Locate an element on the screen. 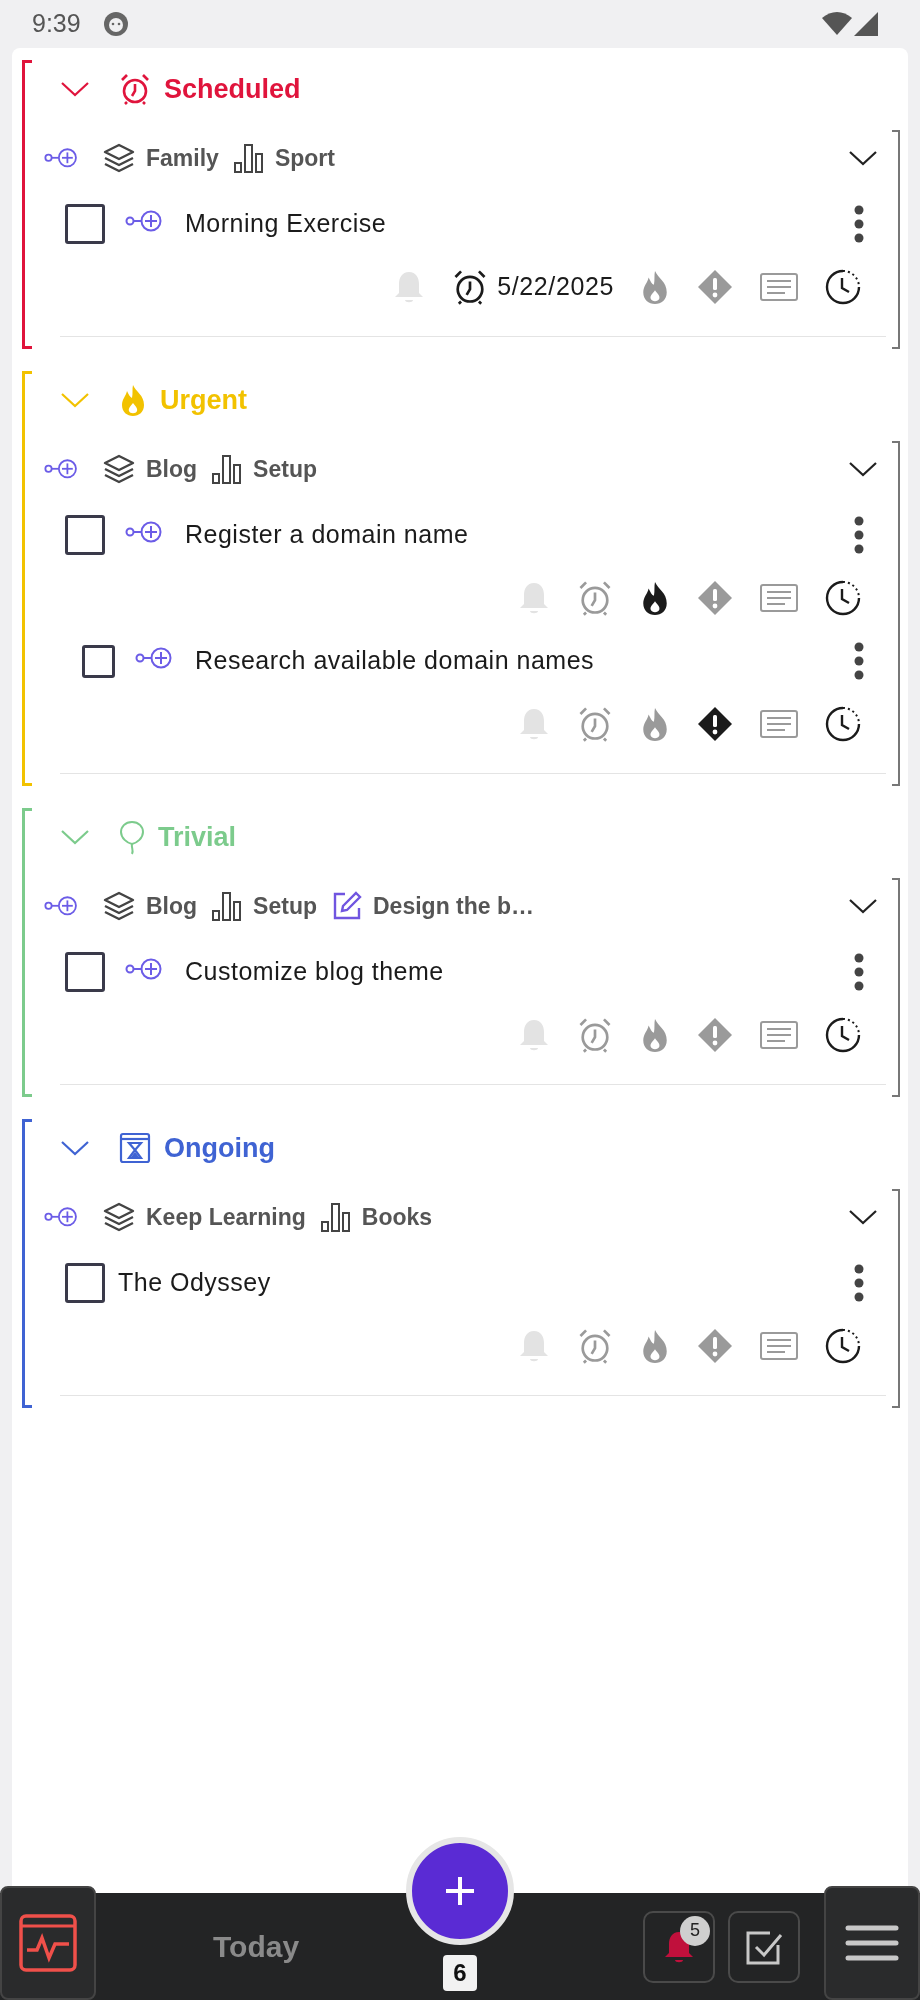  view-title: Today is located at coordinates (256, 1947).